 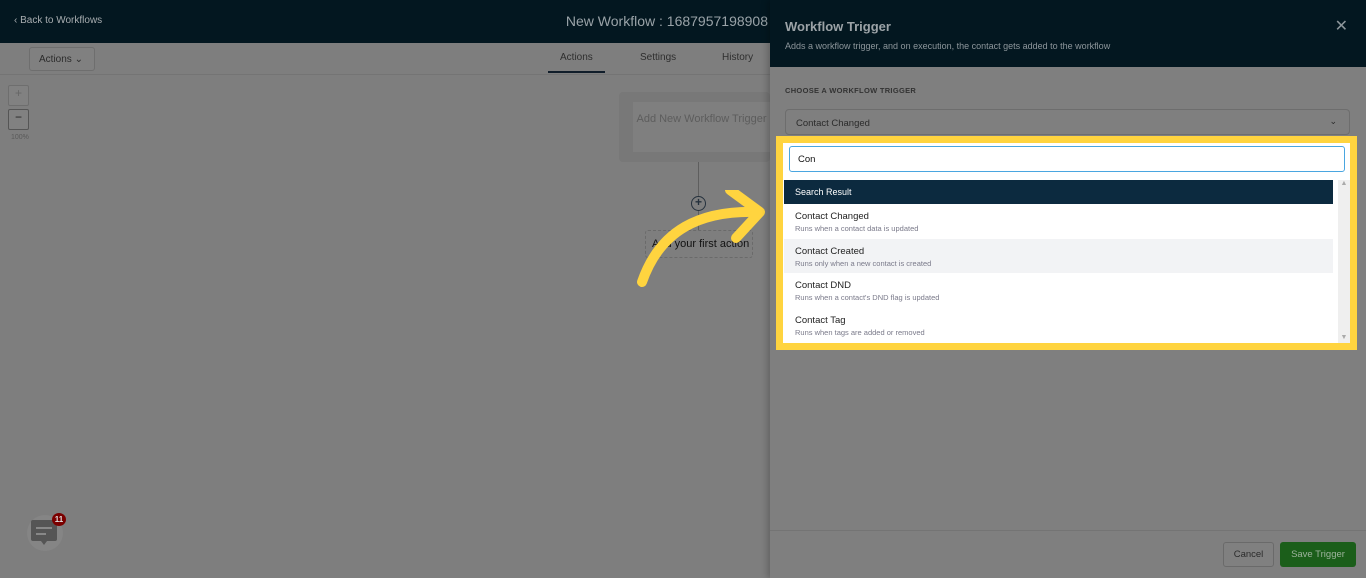 I want to click on scrollbar: ▲ ▼, so click(x=1344, y=261).